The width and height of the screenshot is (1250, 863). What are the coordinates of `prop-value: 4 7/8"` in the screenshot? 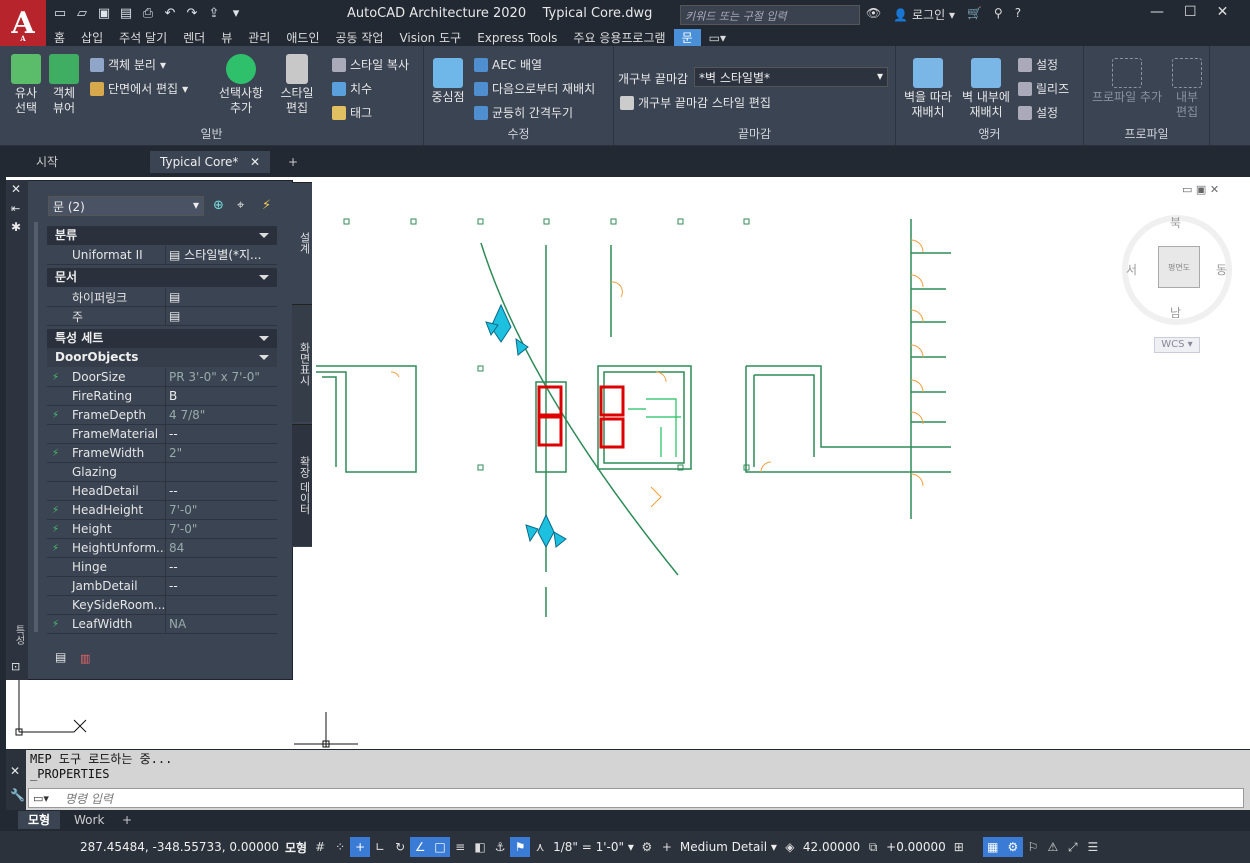 It's located at (221, 415).